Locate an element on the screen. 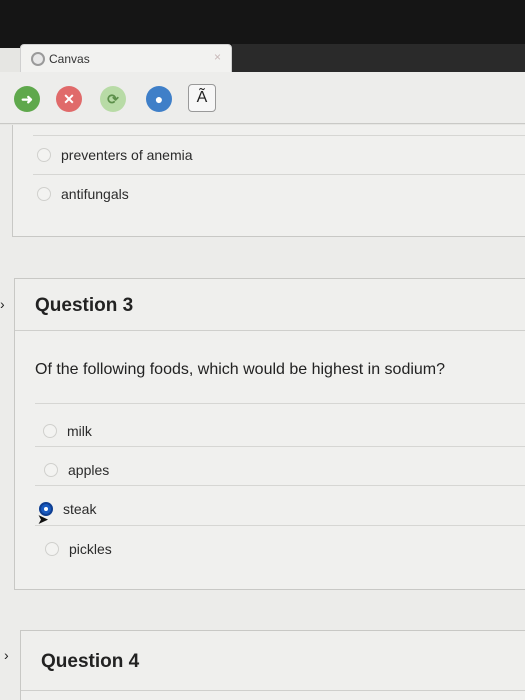 Image resolution: width=525 pixels, height=700 pixels. question-title: Question 3 is located at coordinates (84, 305).